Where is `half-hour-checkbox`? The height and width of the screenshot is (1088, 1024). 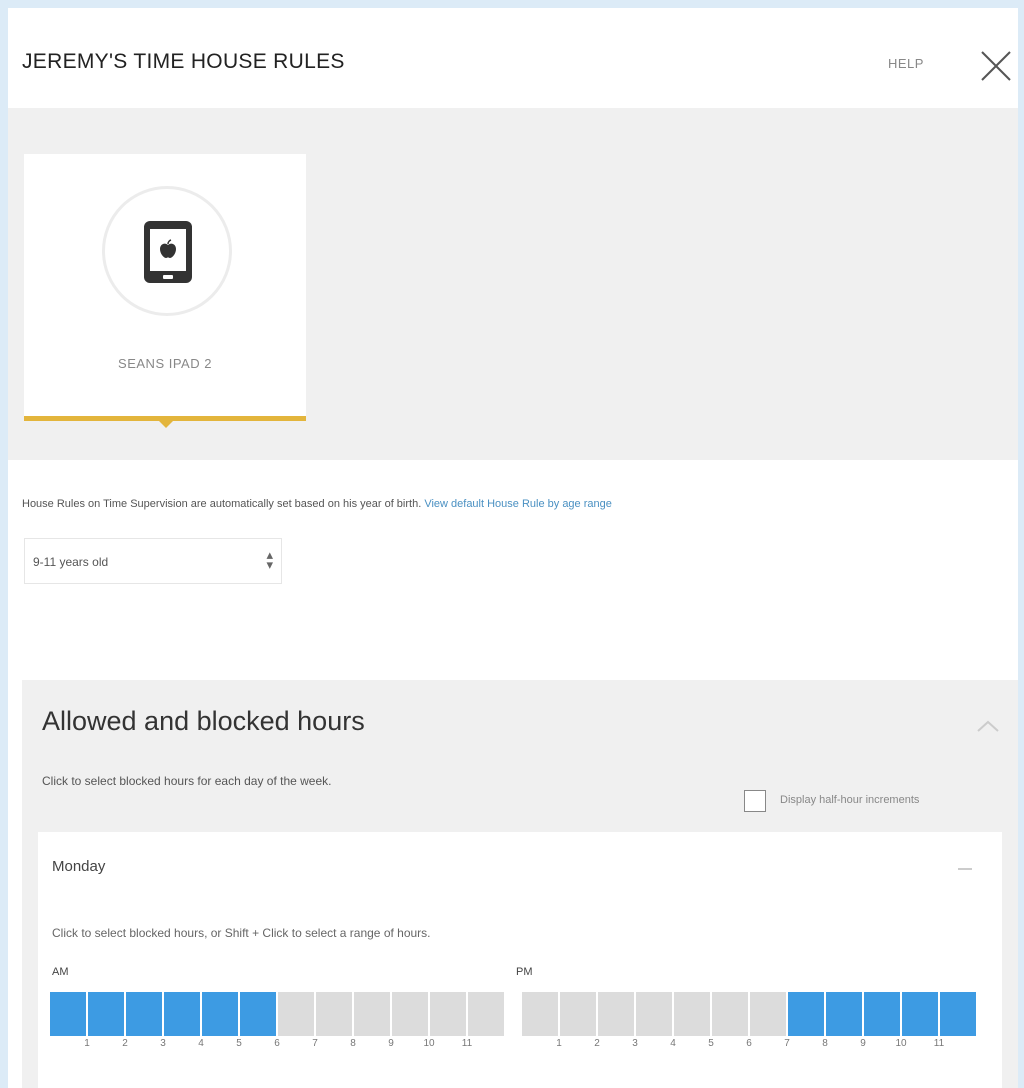
half-hour-checkbox is located at coordinates (755, 801).